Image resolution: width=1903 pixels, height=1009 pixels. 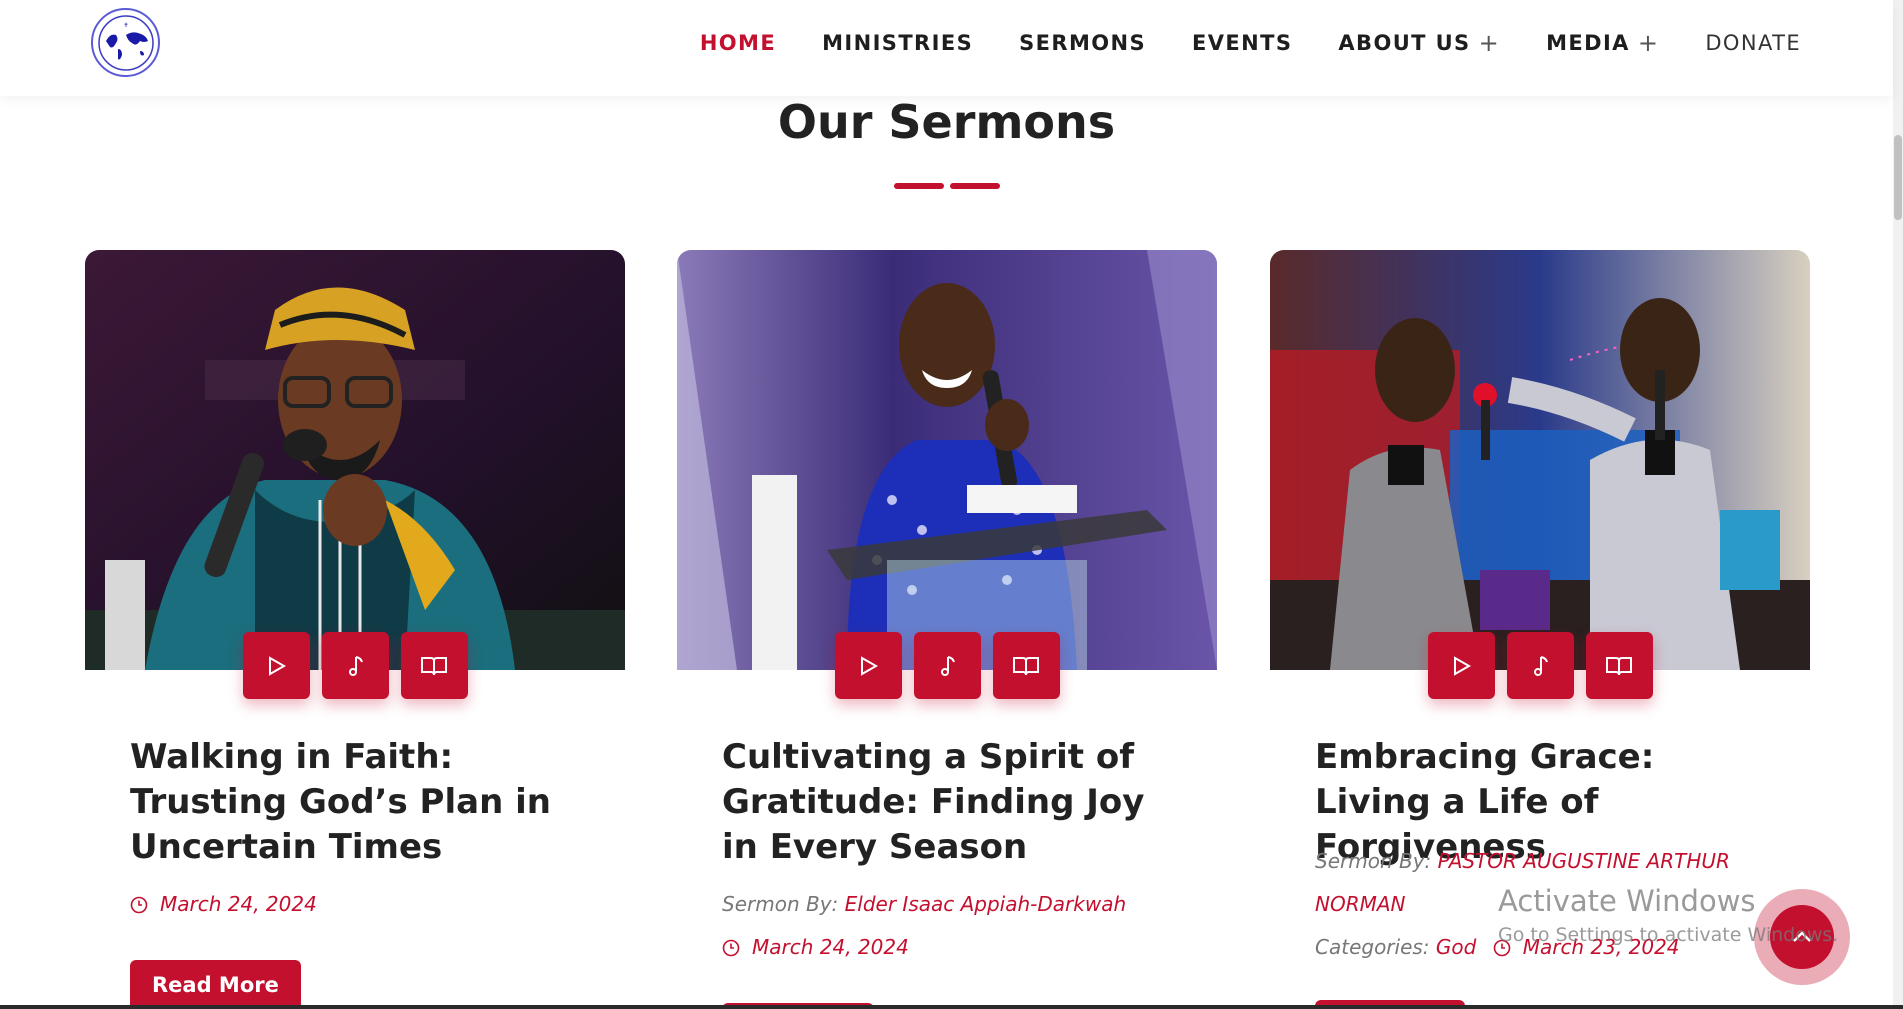 I want to click on sermon-preacher-cont: NORMAN, so click(x=1360, y=904).